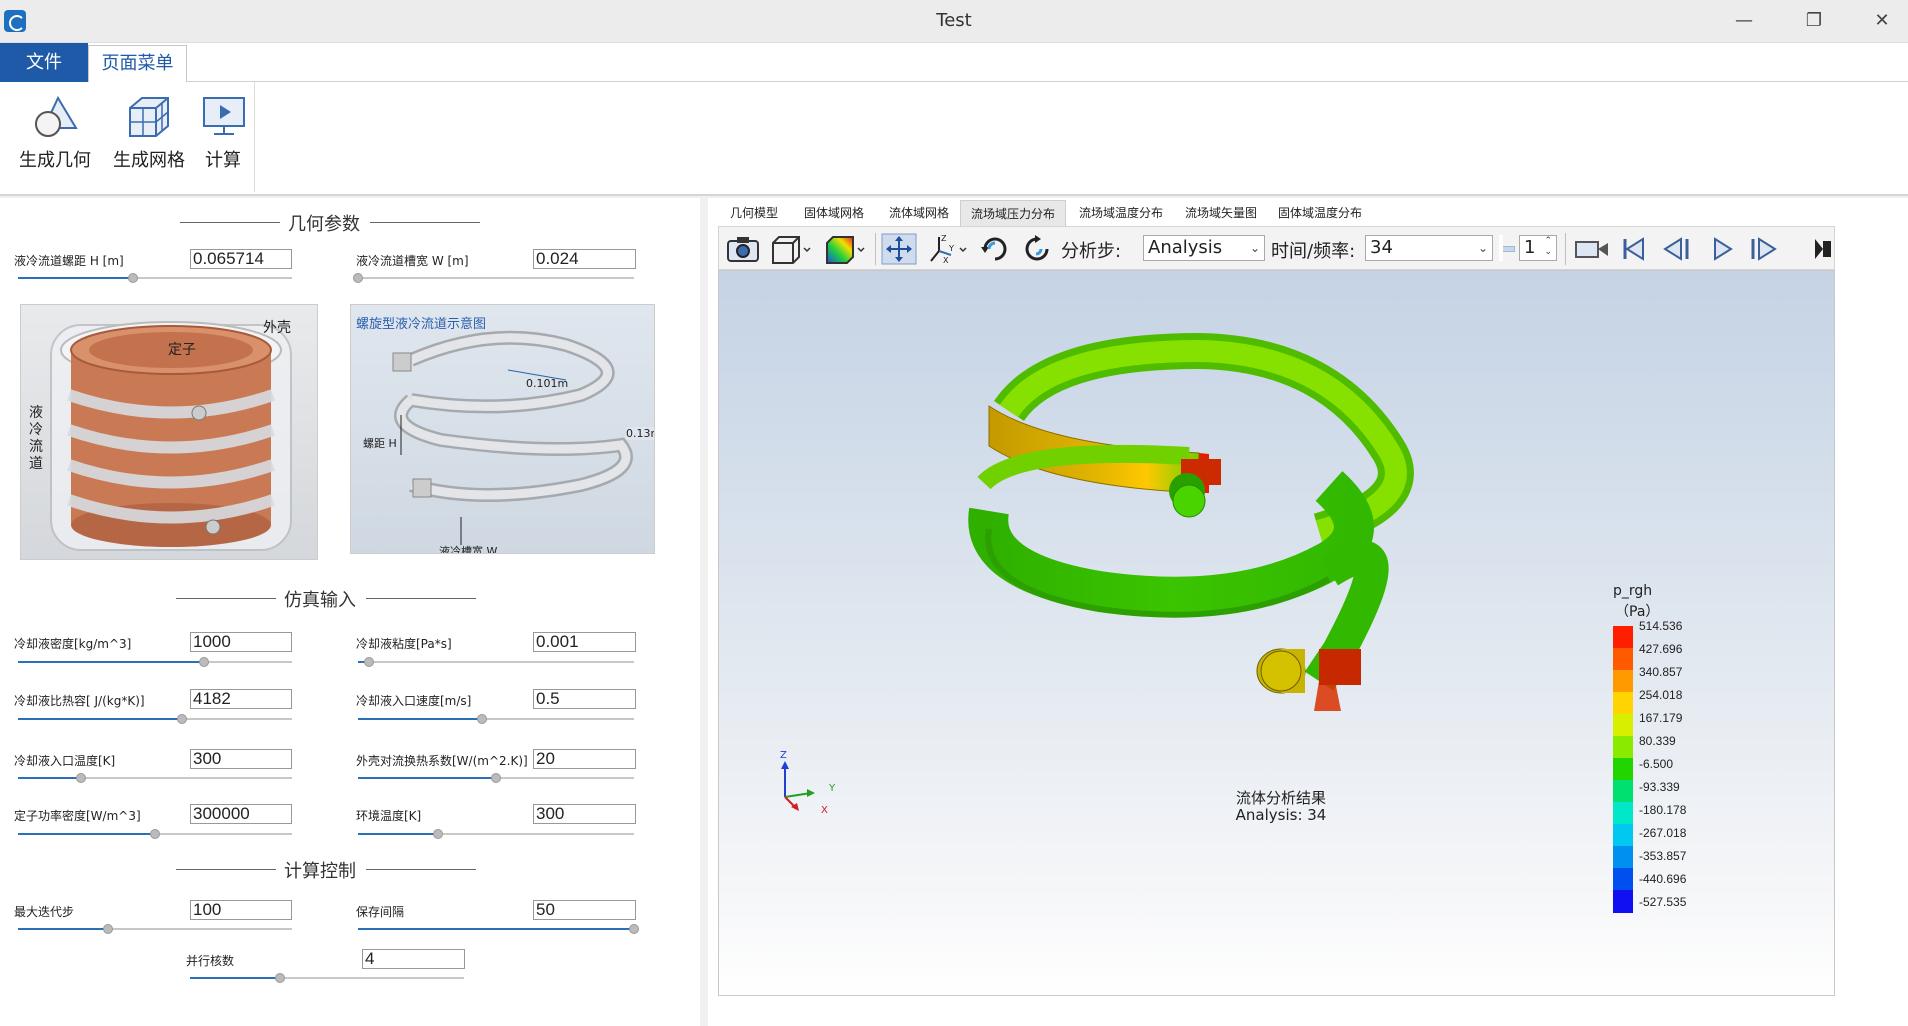 The height and width of the screenshot is (1026, 1908). I want to click on menu-bar: 文件 页面菜单, so click(954, 63).